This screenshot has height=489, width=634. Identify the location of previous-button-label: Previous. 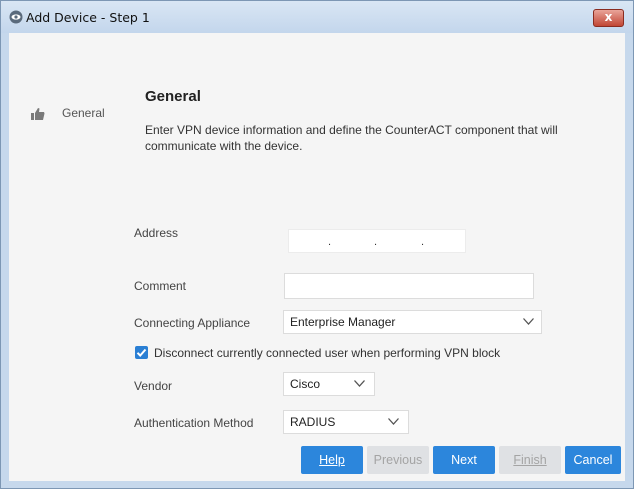
(398, 460).